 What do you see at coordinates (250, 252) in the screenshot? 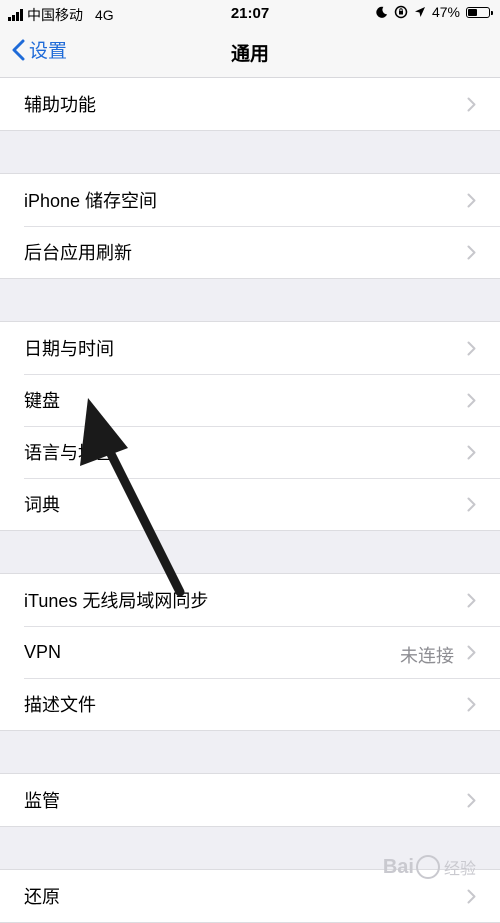
I see `settings-row: 后台应用刷新` at bounding box center [250, 252].